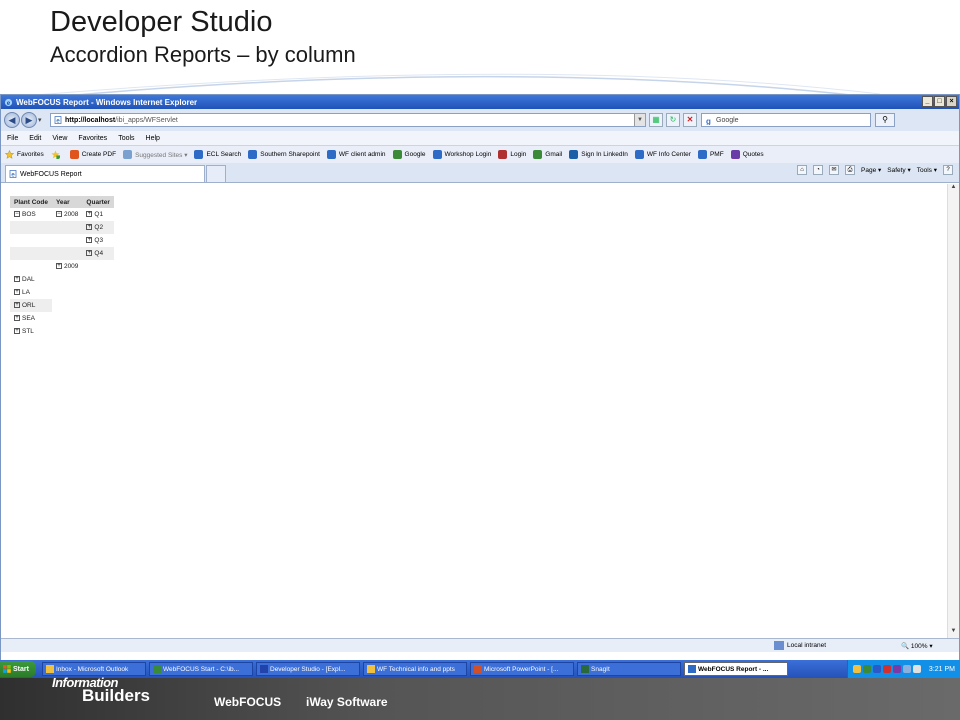 This screenshot has height=720, width=960. I want to click on fav-quotes: Quotes, so click(747, 154).